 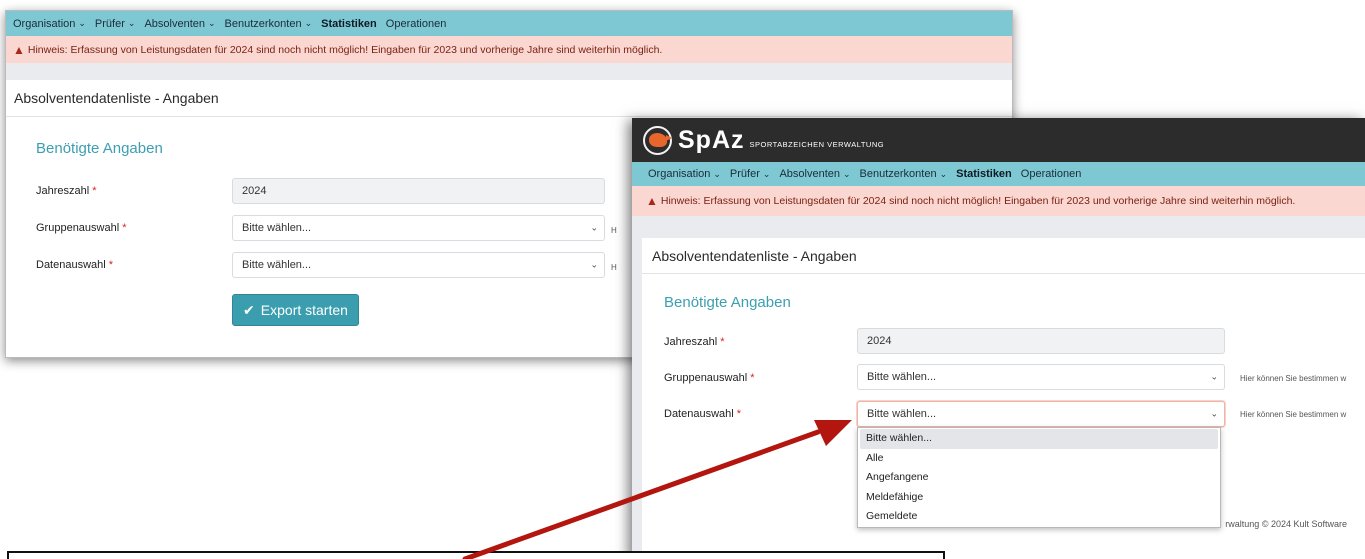 What do you see at coordinates (1293, 378) in the screenshot?
I see `group-hint: Hier können Sie bestimmen w` at bounding box center [1293, 378].